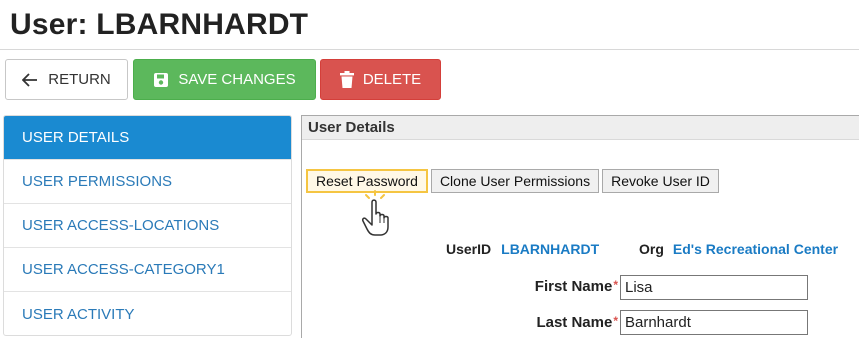  I want to click on delete-button: DELETE, so click(380, 79).